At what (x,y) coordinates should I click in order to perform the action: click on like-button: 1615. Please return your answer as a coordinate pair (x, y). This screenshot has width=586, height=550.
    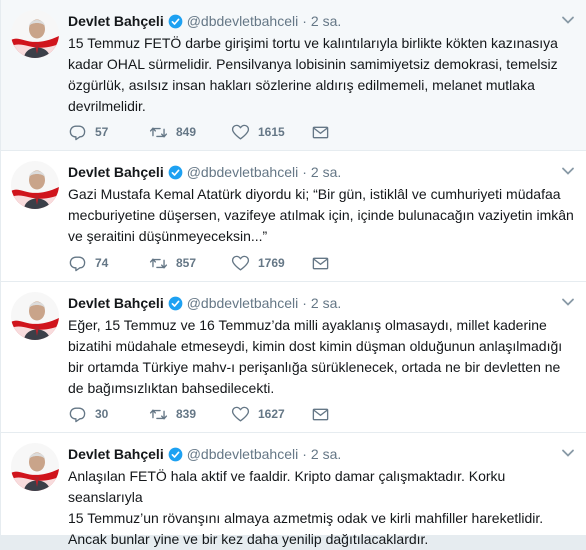
    Looking at the image, I should click on (271, 132).